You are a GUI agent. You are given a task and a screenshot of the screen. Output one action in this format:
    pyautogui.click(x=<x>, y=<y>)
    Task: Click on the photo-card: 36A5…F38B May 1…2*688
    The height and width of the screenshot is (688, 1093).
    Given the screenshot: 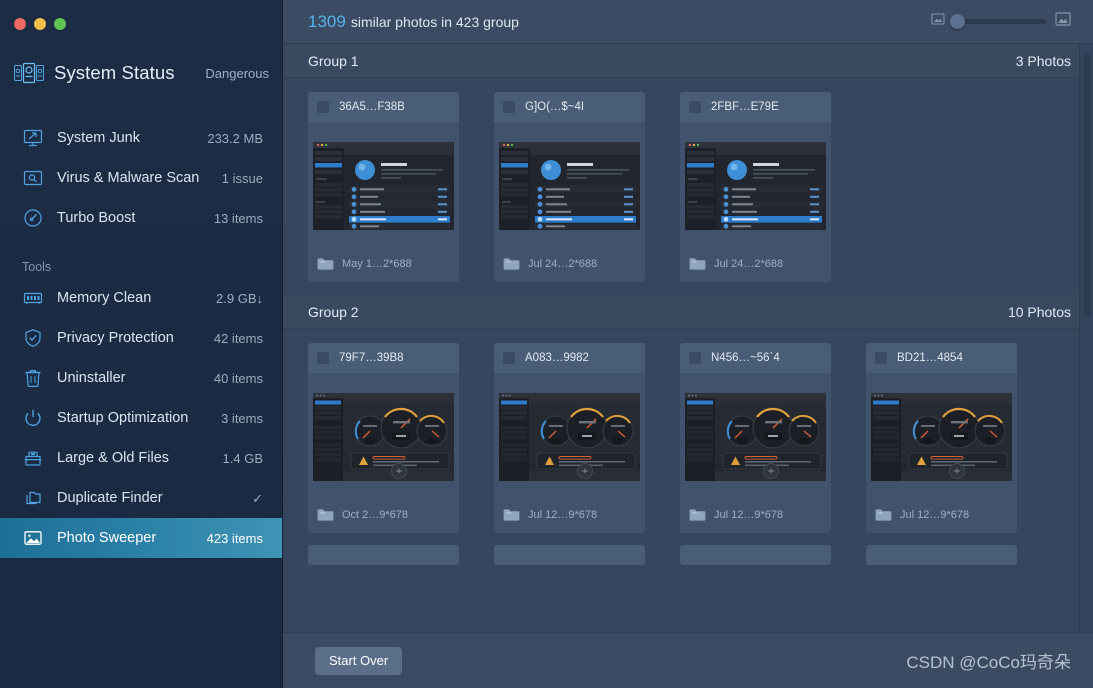 What is the action you would take?
    pyautogui.click(x=383, y=187)
    